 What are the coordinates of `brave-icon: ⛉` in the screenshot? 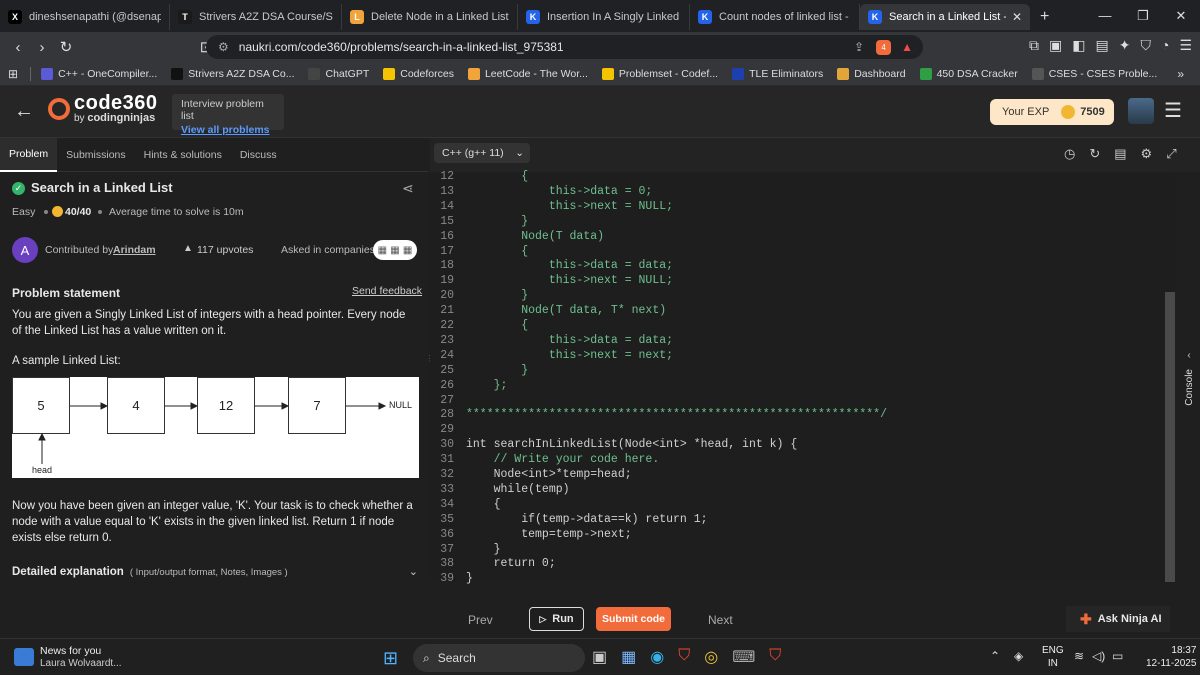 It's located at (684, 657).